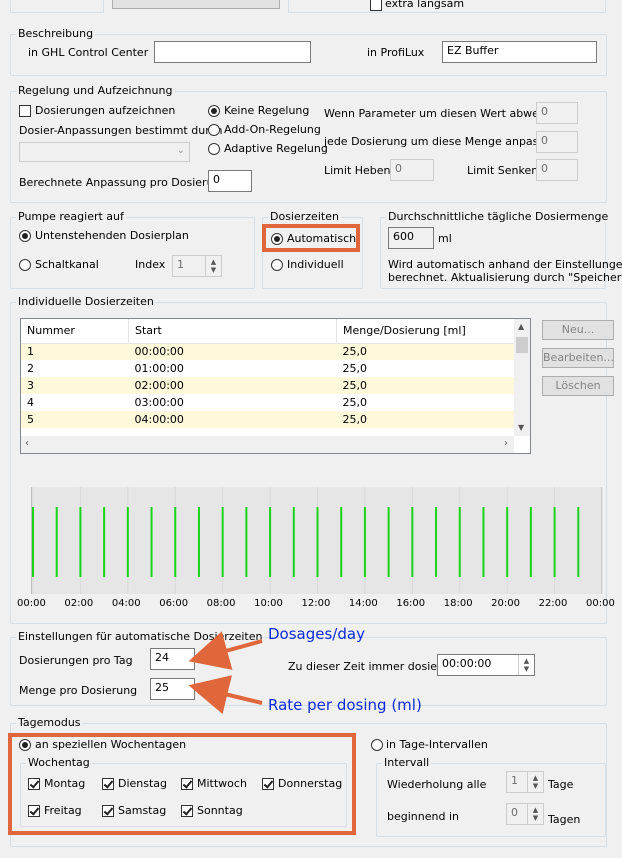 Image resolution: width=622 pixels, height=858 pixels. I want to click on individual-times-legend: Individuelle Dosierzeiten, so click(86, 301).